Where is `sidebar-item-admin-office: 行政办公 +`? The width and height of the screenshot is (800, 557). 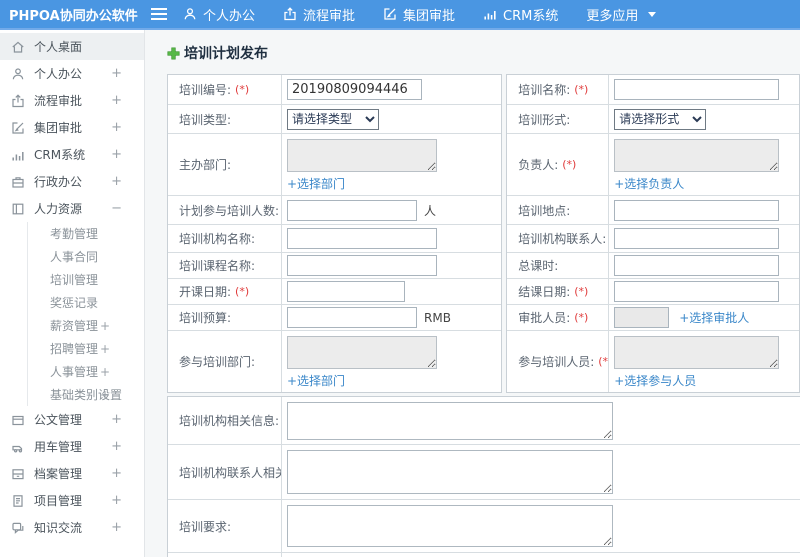 sidebar-item-admin-office: 行政办公 + is located at coordinates (72, 181).